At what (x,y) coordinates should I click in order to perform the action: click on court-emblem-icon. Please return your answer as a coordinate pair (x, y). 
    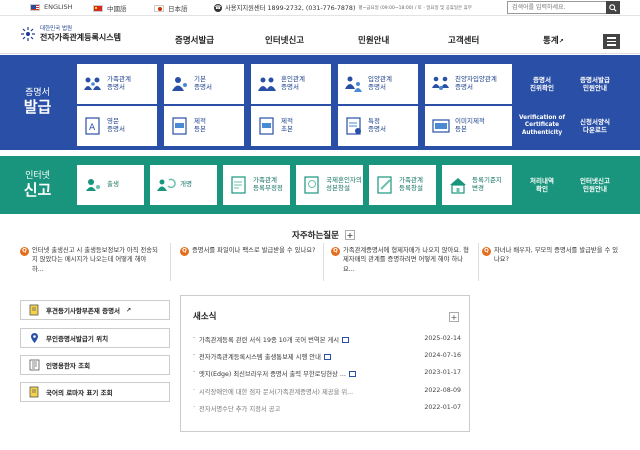
    Looking at the image, I should click on (28, 33).